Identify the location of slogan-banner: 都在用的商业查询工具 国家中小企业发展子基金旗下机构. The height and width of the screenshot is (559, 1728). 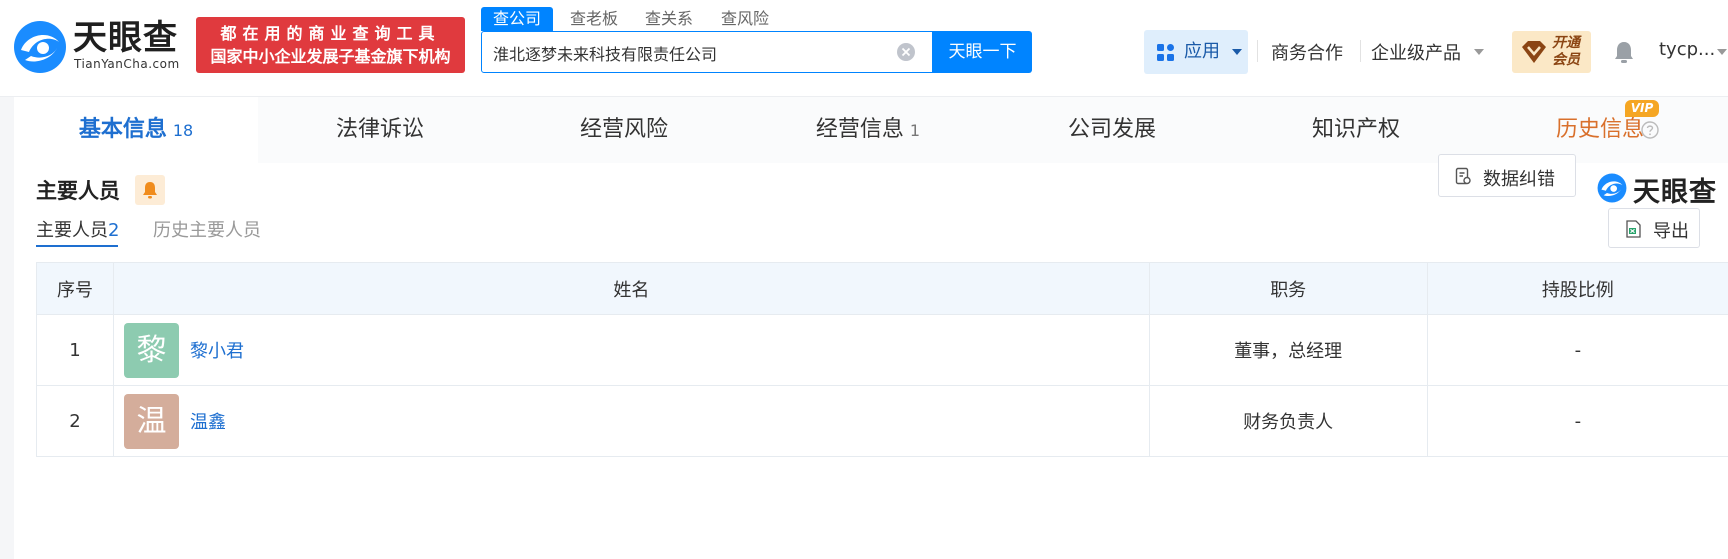
(330, 45).